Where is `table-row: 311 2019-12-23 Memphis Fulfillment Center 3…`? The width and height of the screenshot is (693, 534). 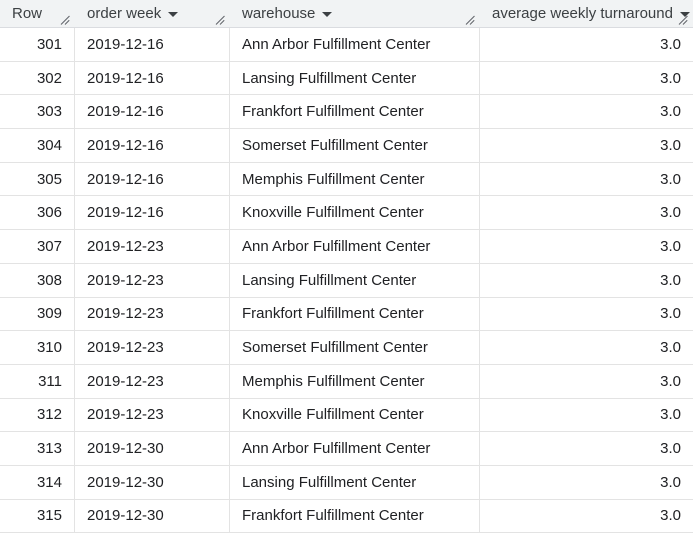
table-row: 311 2019-12-23 Memphis Fulfillment Center 3… is located at coordinates (346, 381).